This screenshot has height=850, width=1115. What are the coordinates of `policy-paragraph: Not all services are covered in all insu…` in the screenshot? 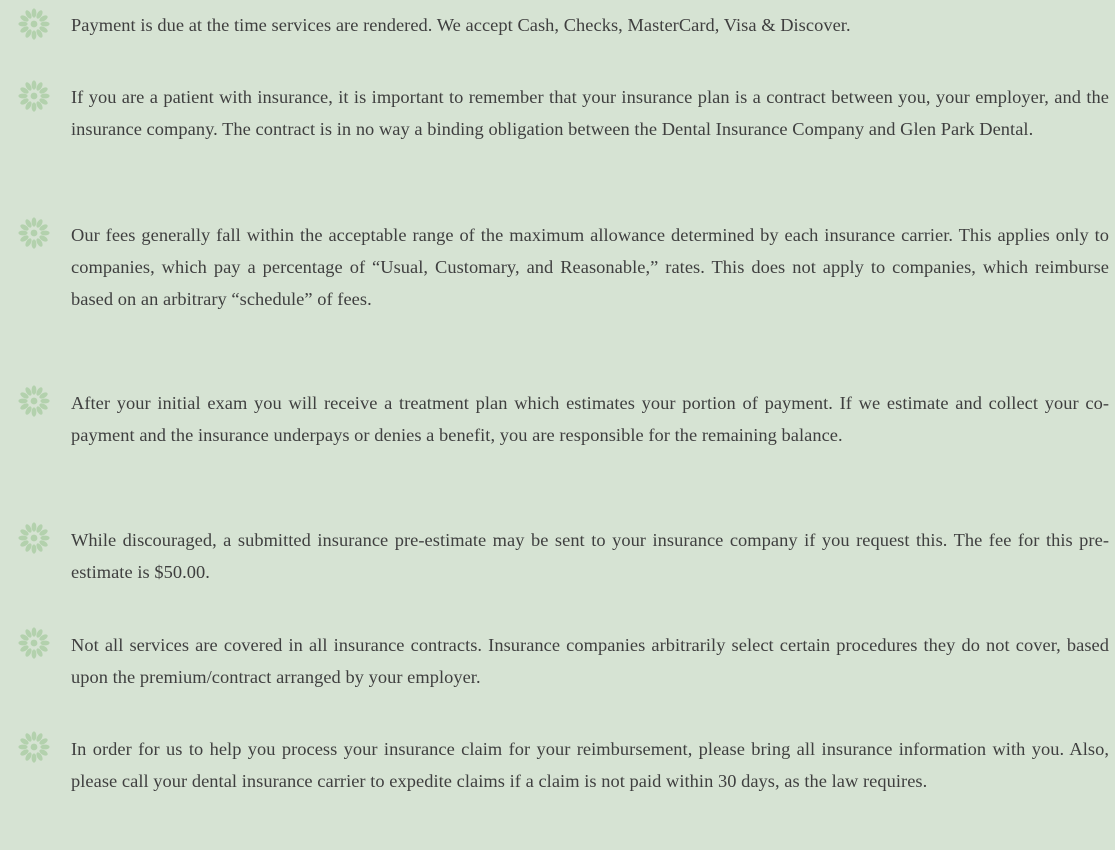 It's located at (590, 661).